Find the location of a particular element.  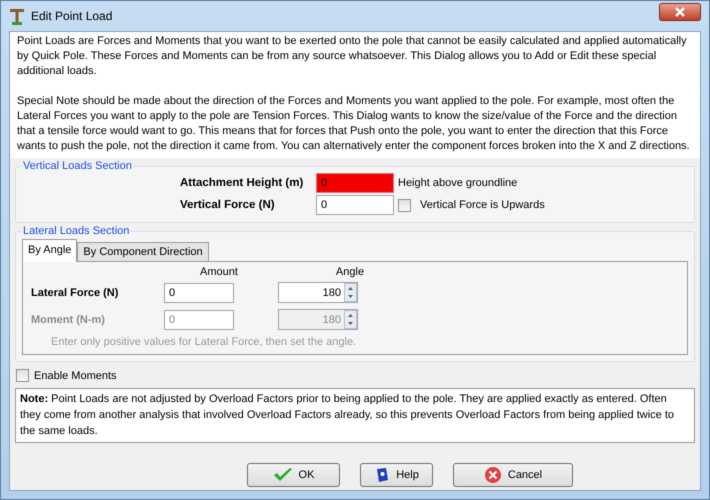

ok-button: OK is located at coordinates (293, 475).